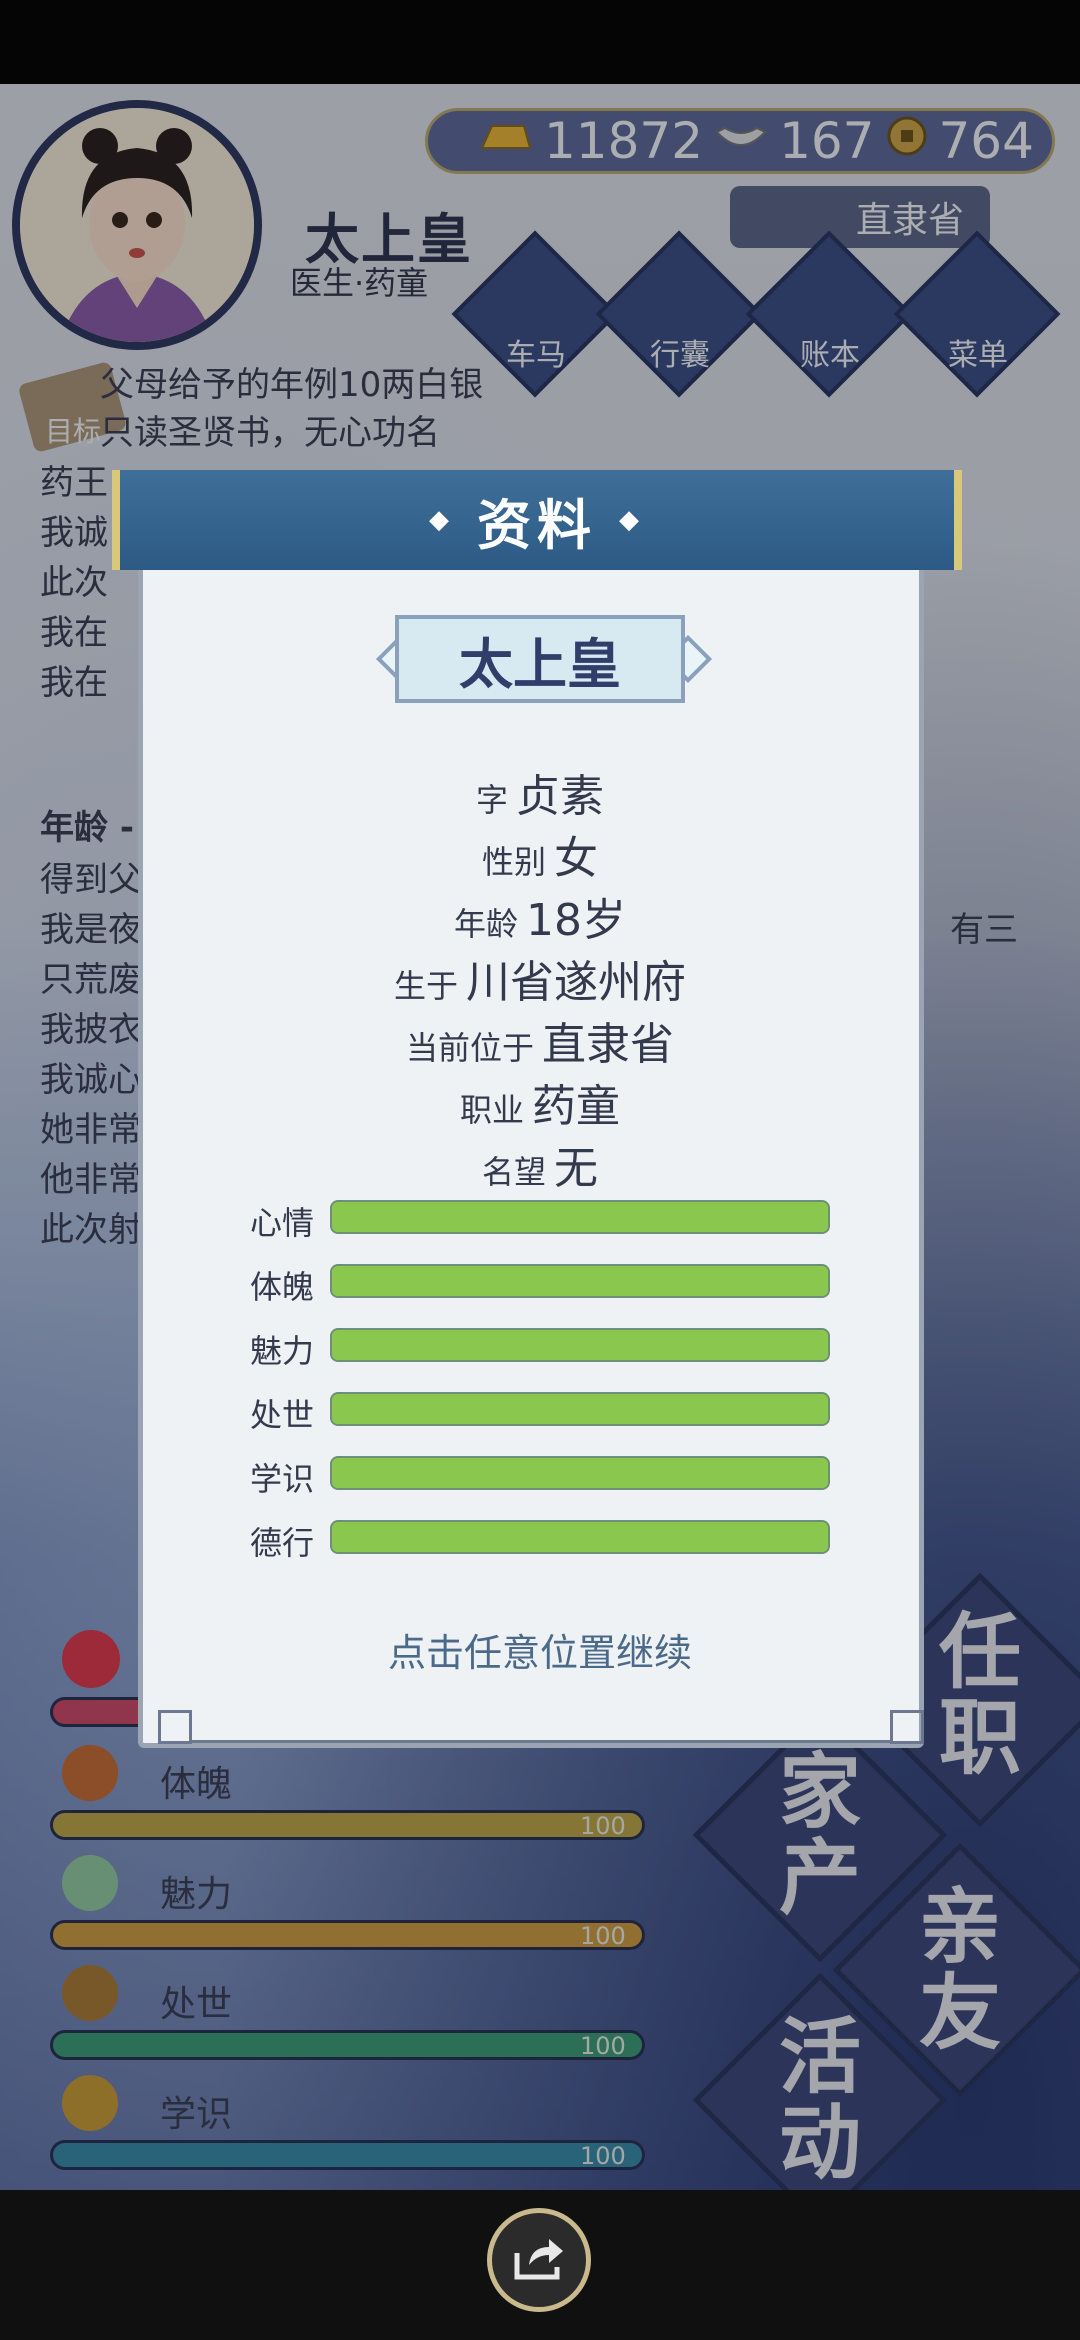  I want to click on attribute-label: 学识, so click(282, 1479).